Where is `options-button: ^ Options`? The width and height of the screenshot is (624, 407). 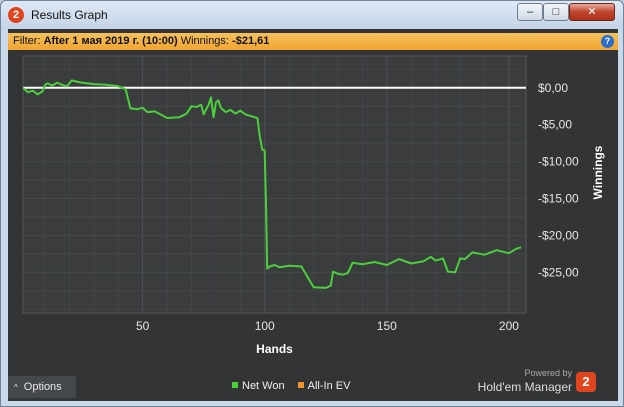
options-button: ^ Options is located at coordinates (42, 387).